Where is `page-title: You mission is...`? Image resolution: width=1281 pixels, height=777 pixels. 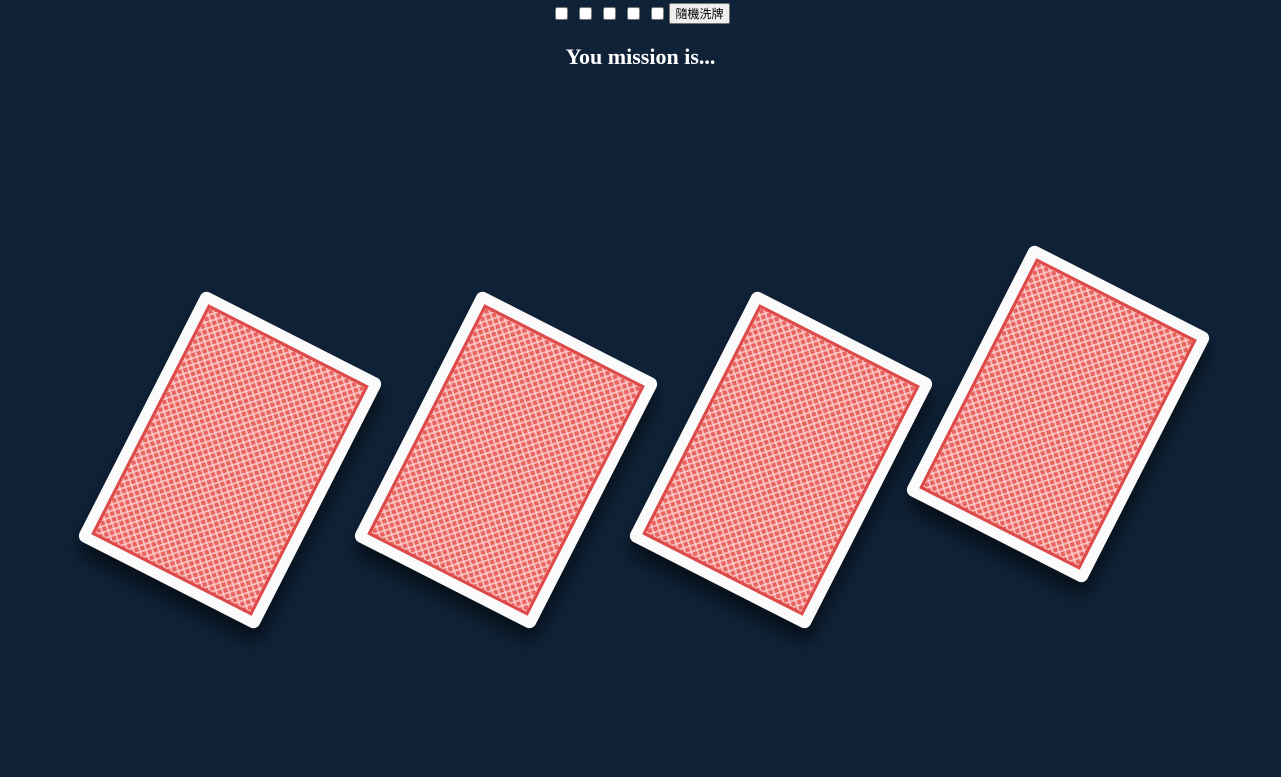 page-title: You mission is... is located at coordinates (640, 56).